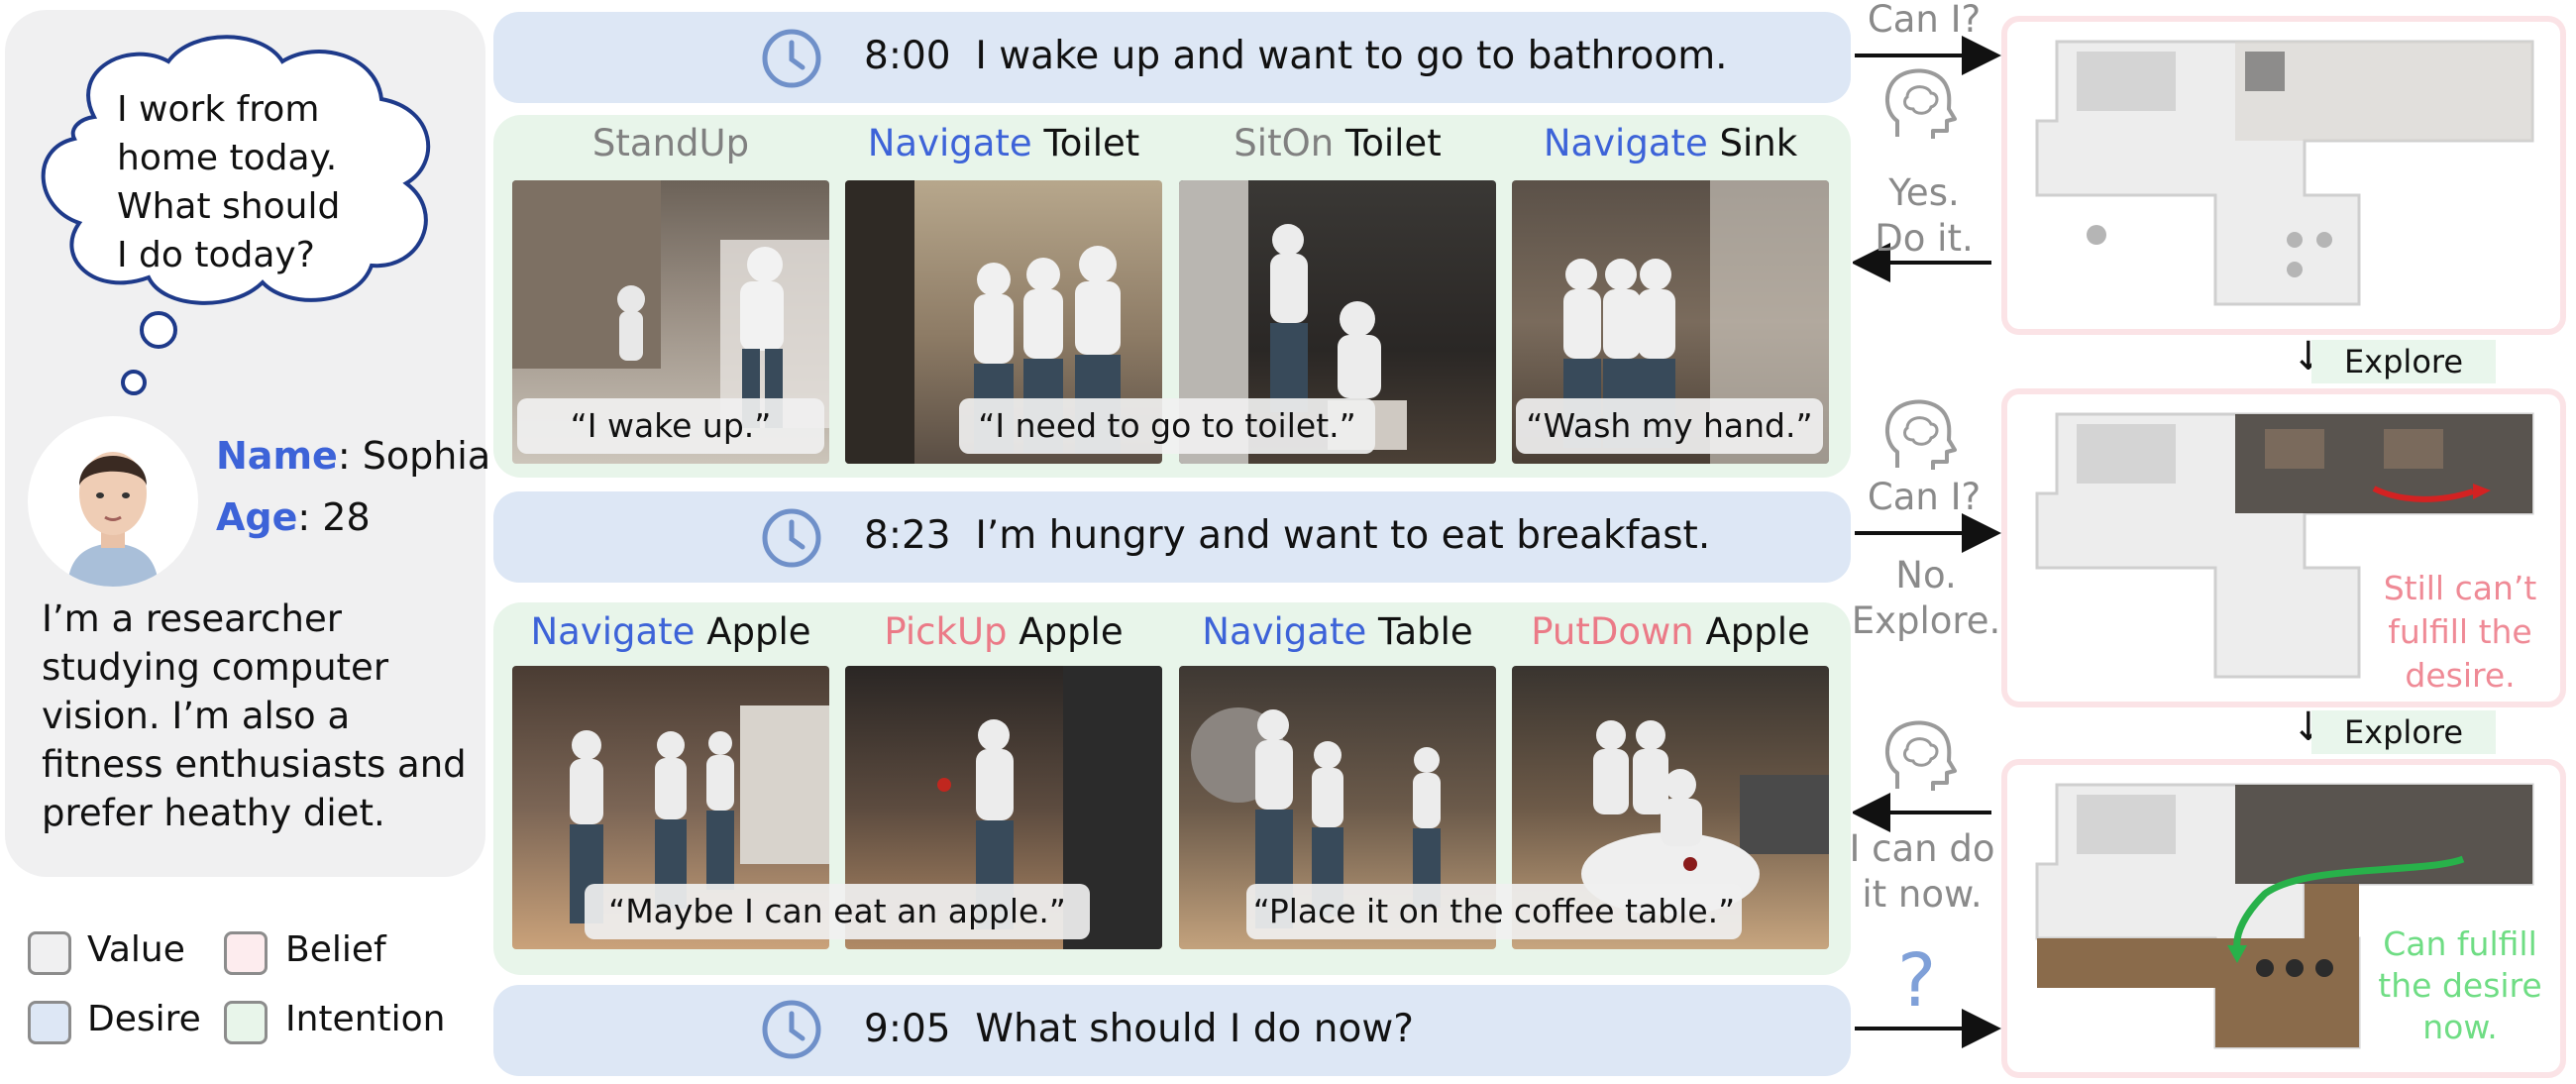 This screenshot has width=2576, height=1084. I want to click on caption: “I need to go to toilet.”, so click(1167, 426).